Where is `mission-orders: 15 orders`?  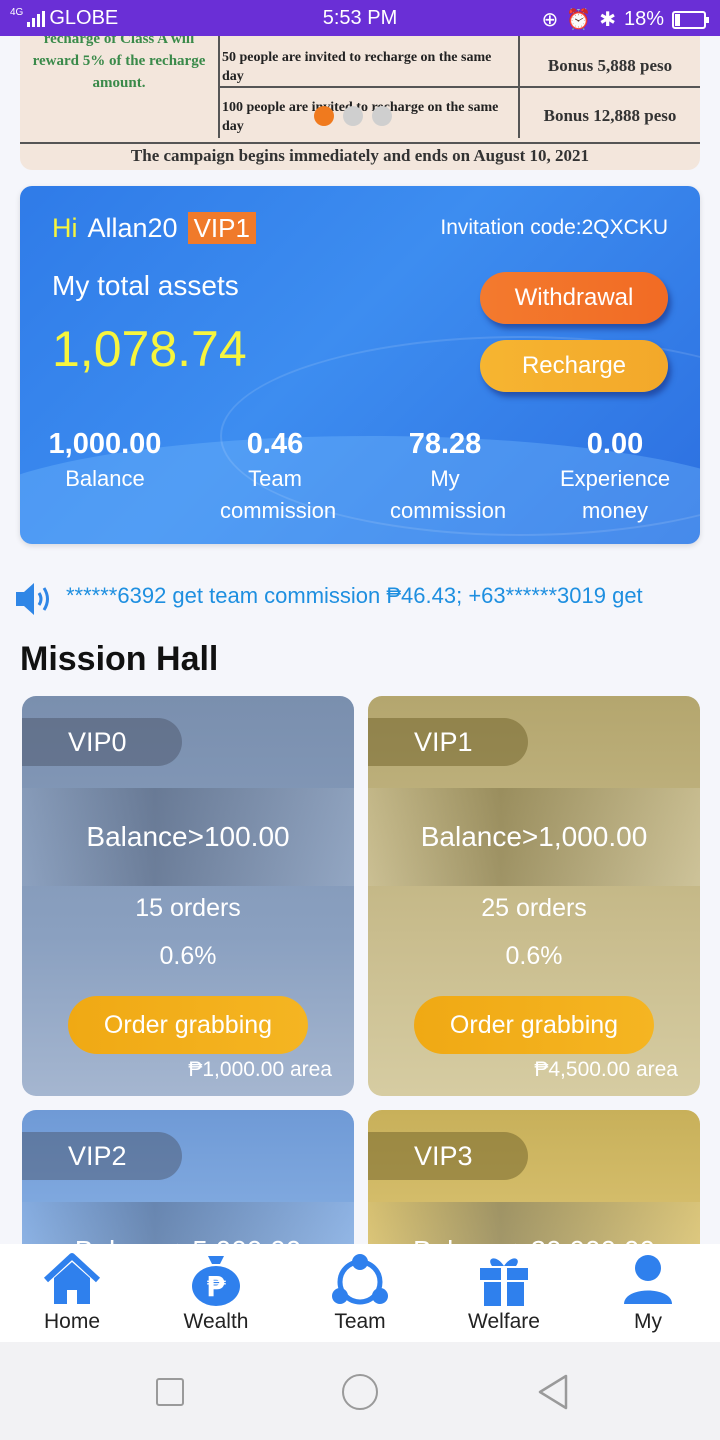
mission-orders: 15 orders is located at coordinates (188, 908).